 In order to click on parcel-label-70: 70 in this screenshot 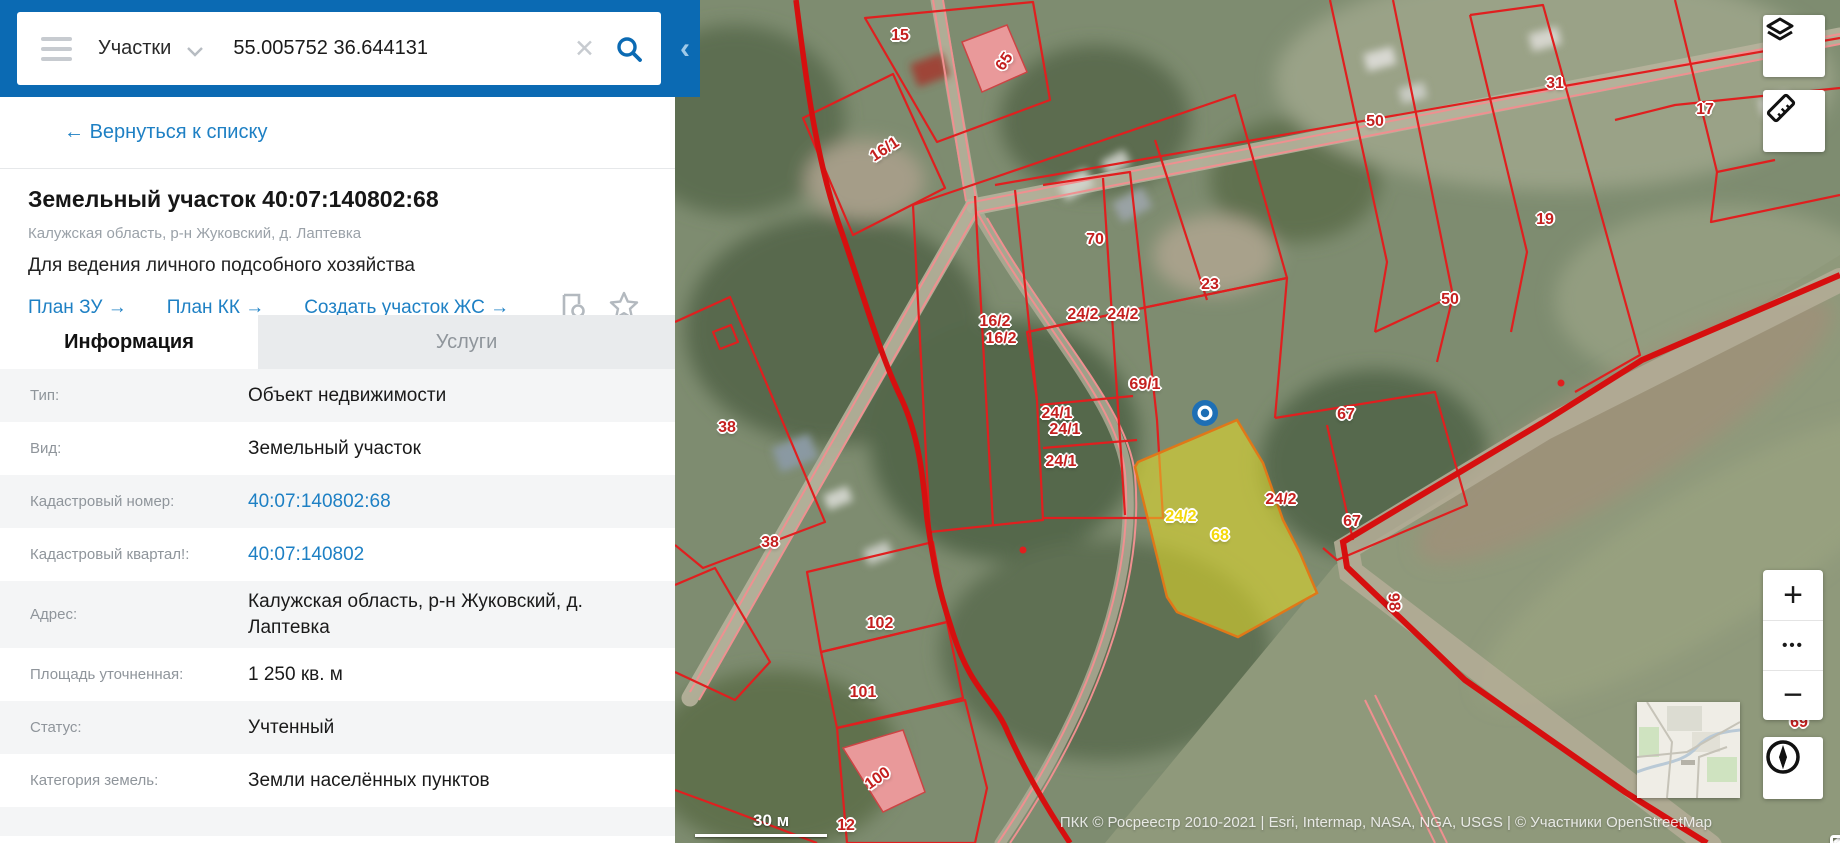, I will do `click(1095, 240)`.